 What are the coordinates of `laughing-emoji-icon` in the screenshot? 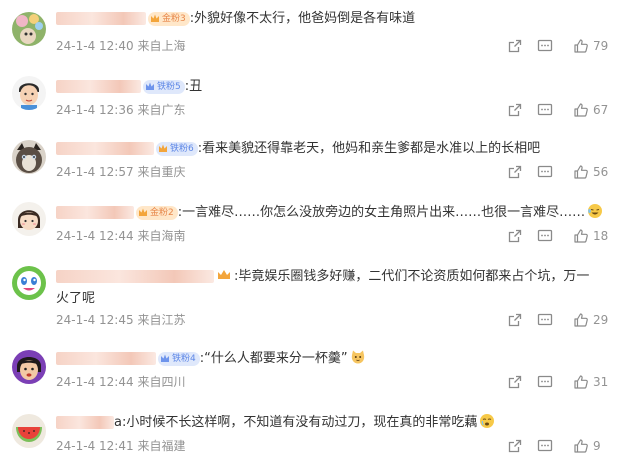 It's located at (595, 211).